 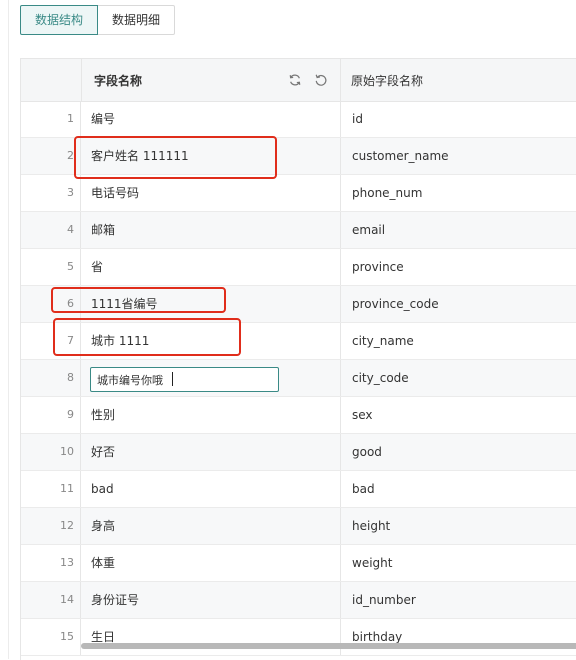 What do you see at coordinates (51, 304) in the screenshot?
I see `row-index: 6` at bounding box center [51, 304].